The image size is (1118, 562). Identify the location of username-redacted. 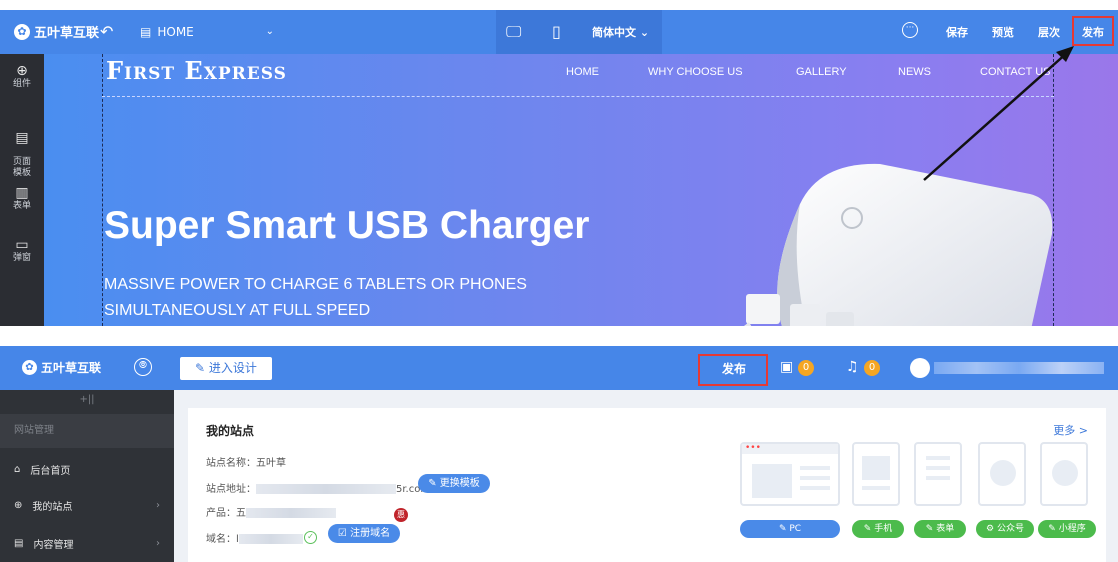
(1019, 368).